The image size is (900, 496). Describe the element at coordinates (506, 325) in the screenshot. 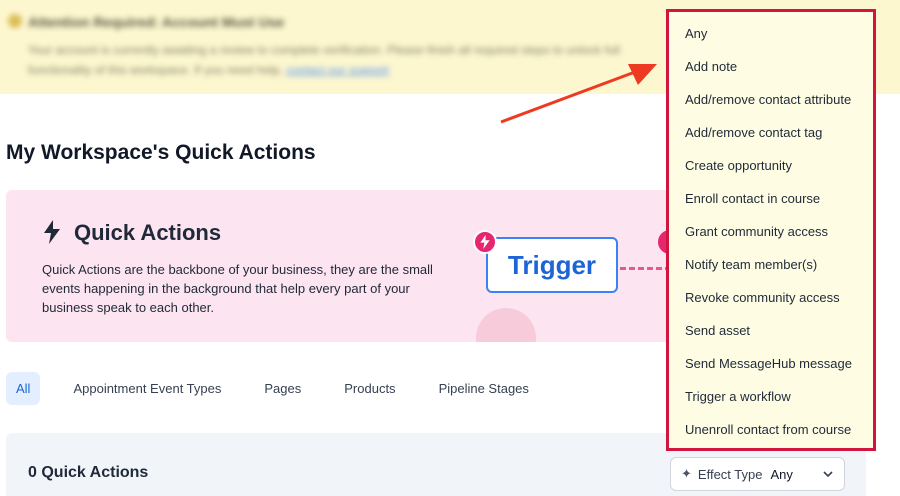

I see `gear-decoration` at that location.